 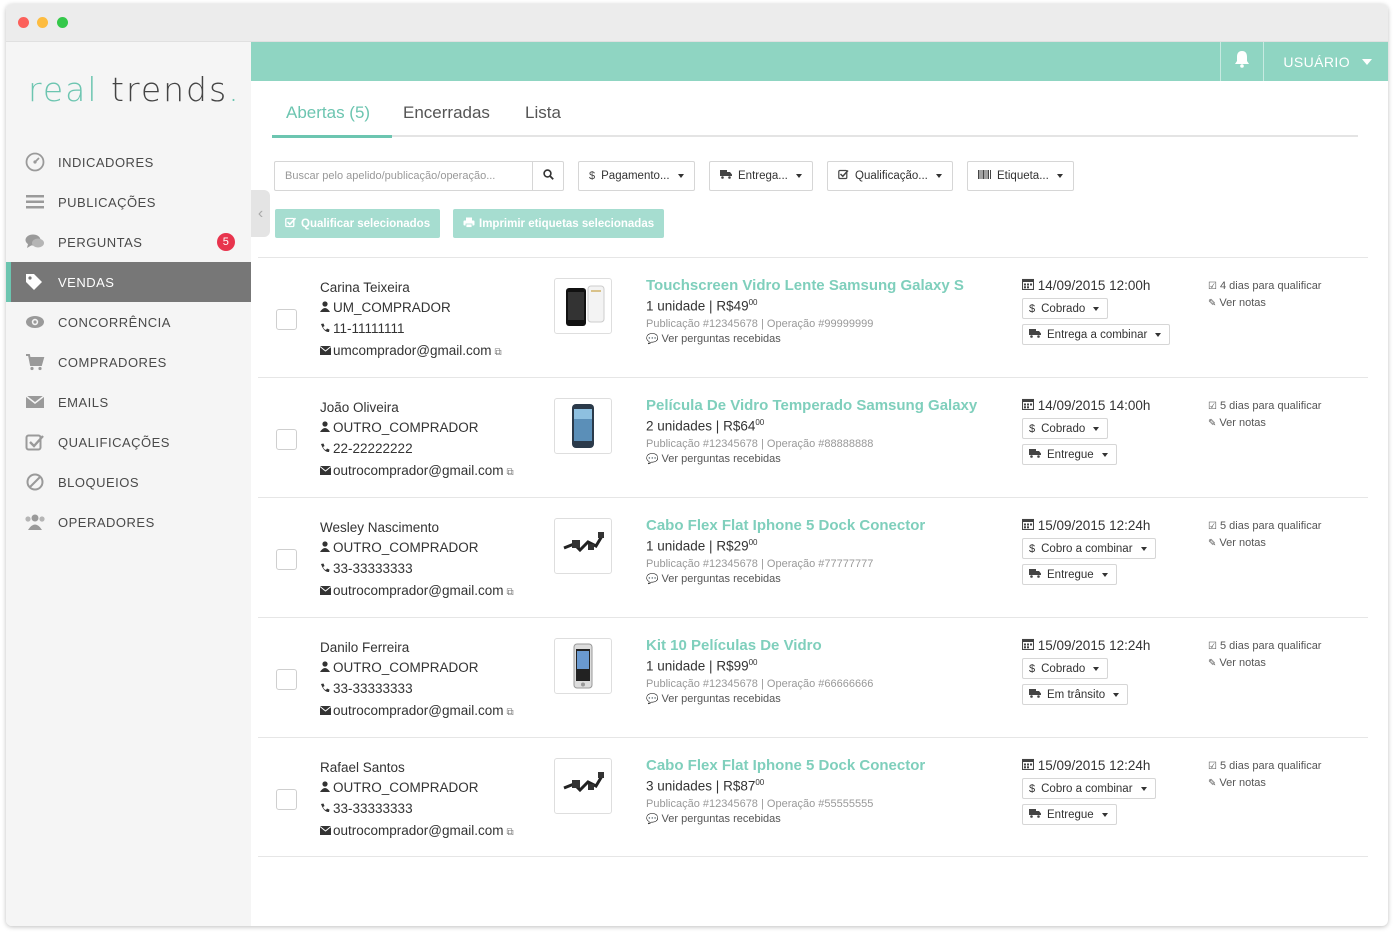 I want to click on quantity-price-text: 1 unidade | R$49, so click(x=697, y=306).